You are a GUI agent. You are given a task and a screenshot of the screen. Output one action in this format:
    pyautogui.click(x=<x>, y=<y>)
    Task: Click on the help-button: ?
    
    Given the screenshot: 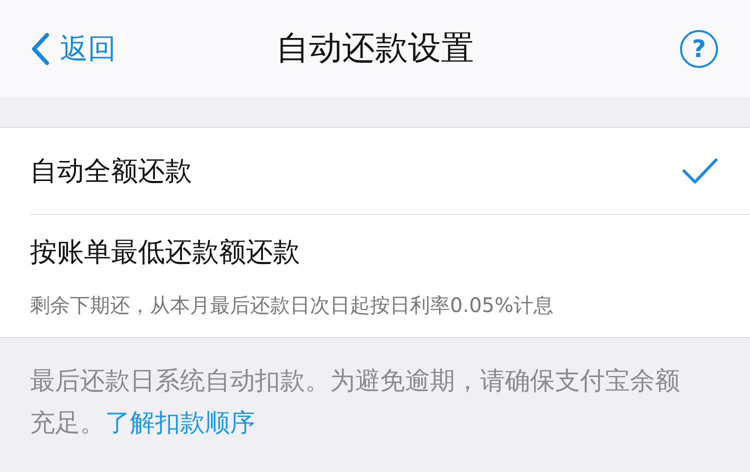 What is the action you would take?
    pyautogui.click(x=699, y=49)
    